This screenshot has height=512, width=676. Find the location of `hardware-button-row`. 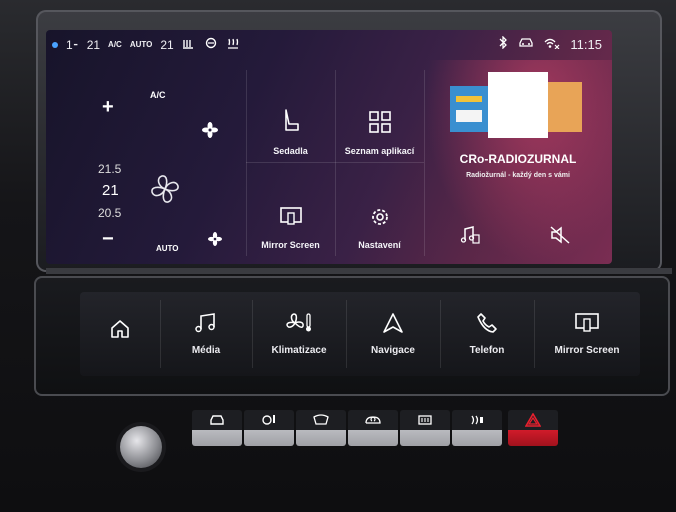

hardware-button-row is located at coordinates (378, 431).